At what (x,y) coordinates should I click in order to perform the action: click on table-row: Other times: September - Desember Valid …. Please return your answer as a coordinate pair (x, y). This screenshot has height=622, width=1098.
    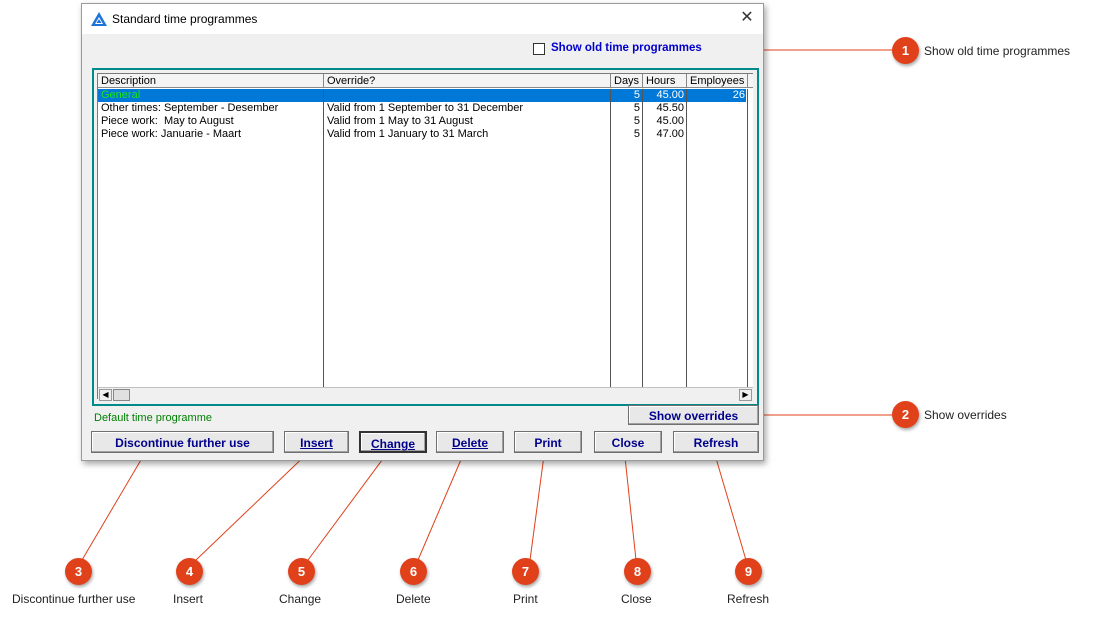
    Looking at the image, I should click on (422, 108).